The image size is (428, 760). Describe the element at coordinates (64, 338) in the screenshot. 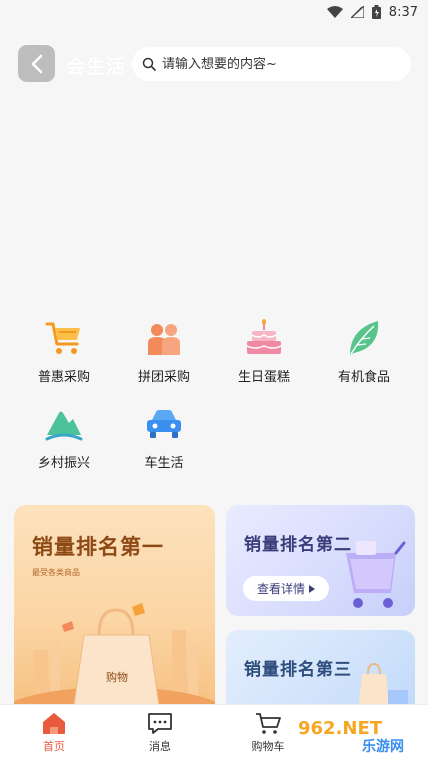

I see `shopping-cart-icon` at that location.